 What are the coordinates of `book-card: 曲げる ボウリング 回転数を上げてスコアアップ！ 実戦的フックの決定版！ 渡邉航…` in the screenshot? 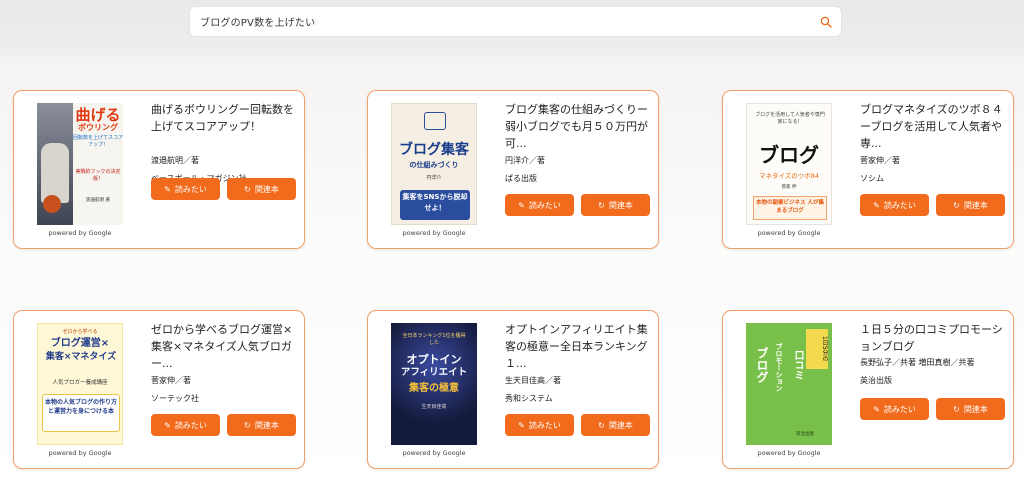 It's located at (159, 169).